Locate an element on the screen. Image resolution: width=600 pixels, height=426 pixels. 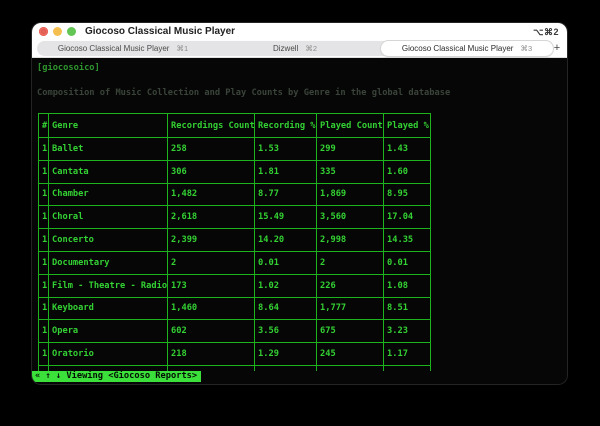
tab-label: Dizwell is located at coordinates (285, 48).